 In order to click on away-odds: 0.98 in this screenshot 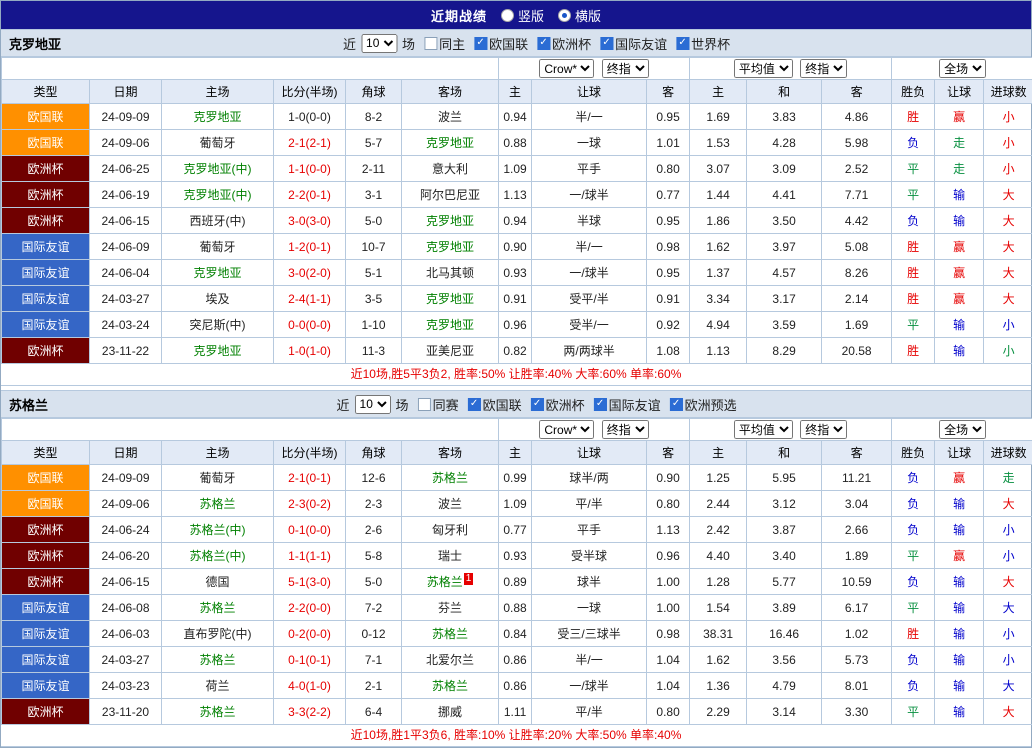, I will do `click(668, 247)`.